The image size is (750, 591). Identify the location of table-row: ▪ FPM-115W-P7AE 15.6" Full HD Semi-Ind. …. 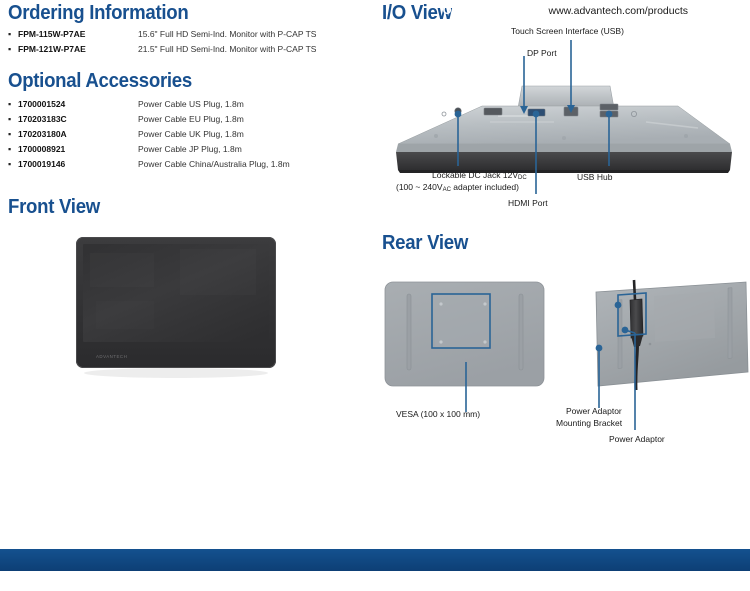
(183, 35).